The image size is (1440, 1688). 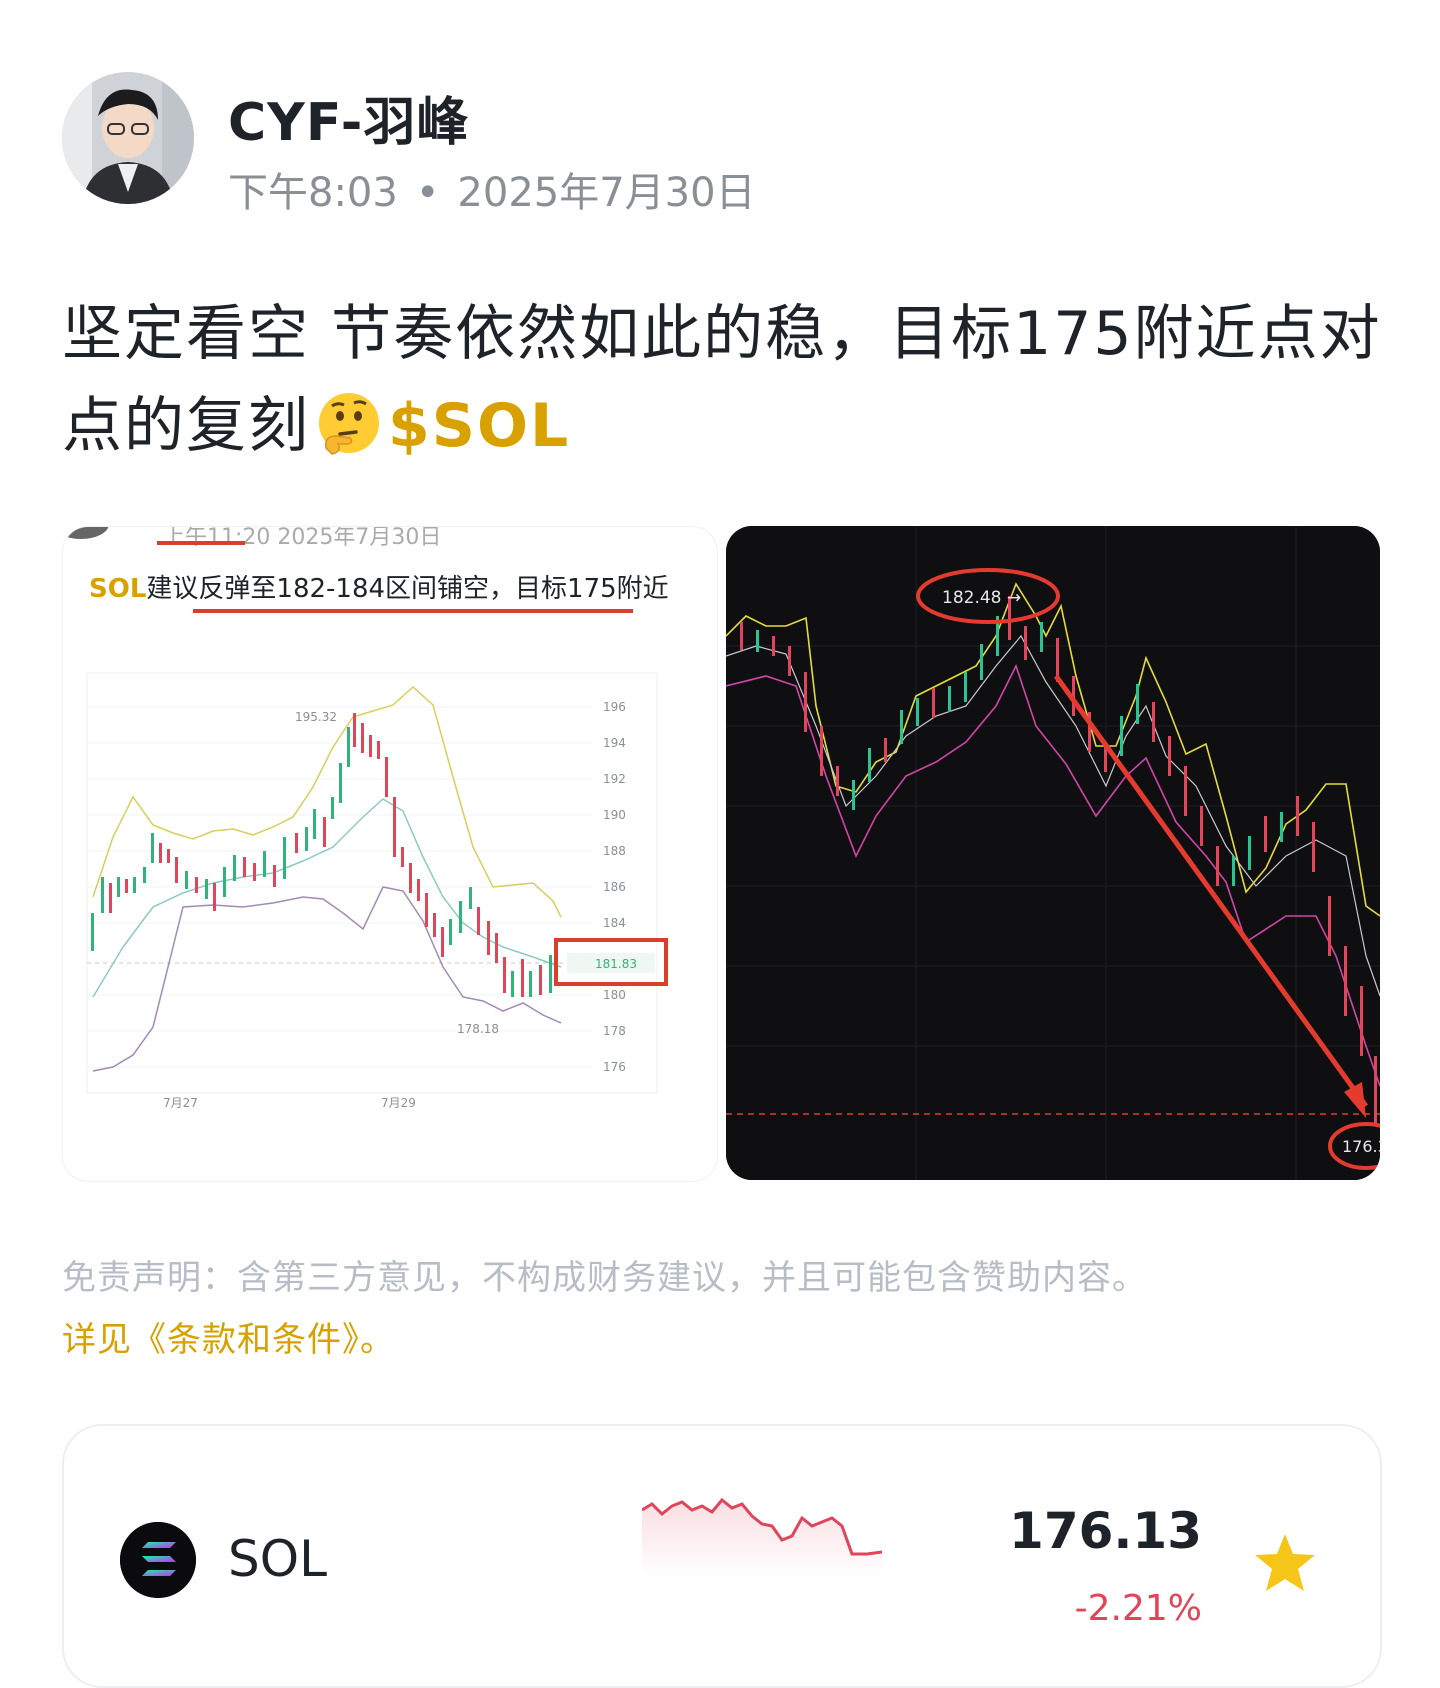 What do you see at coordinates (614, 1031) in the screenshot?
I see `y-tick: 178` at bounding box center [614, 1031].